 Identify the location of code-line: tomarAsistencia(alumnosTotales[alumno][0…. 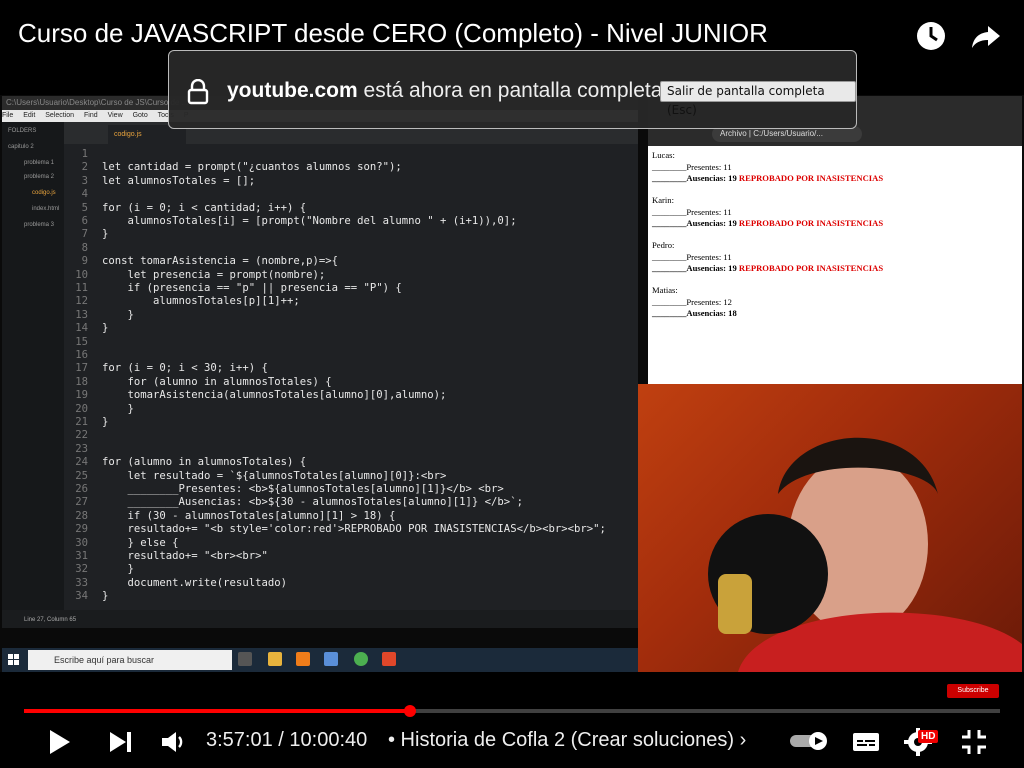
(274, 395).